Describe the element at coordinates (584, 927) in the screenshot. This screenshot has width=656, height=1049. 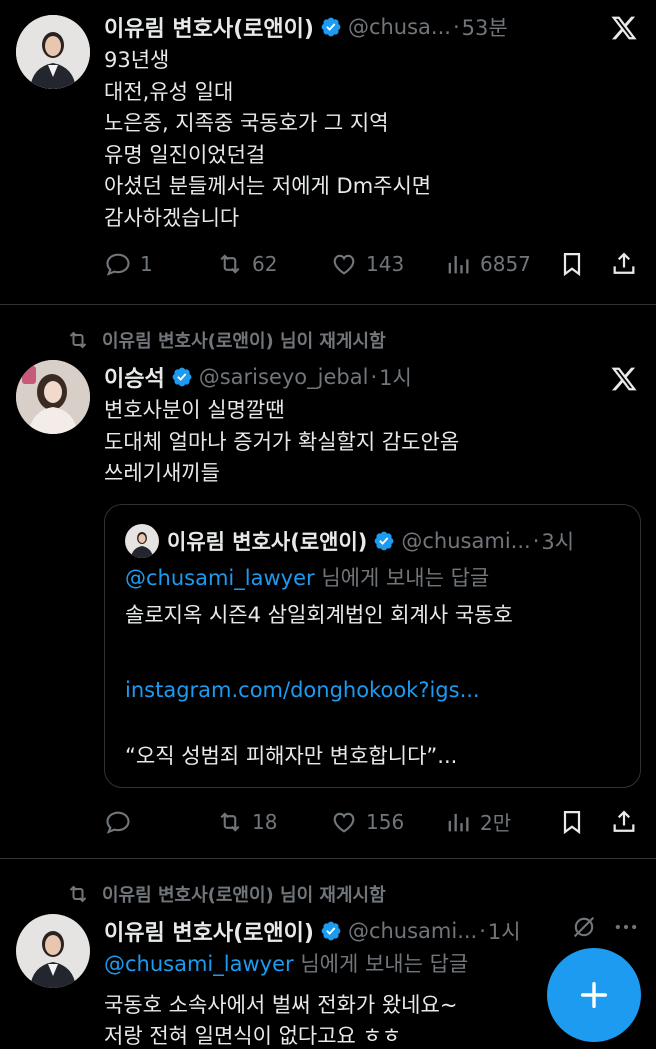
I see `grok-icon` at that location.